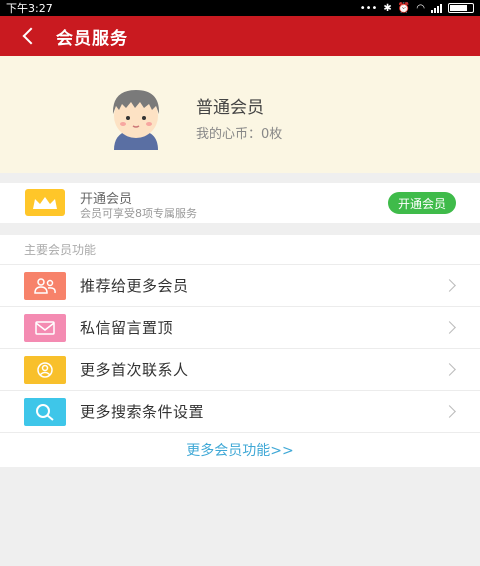  What do you see at coordinates (240, 8) in the screenshot?
I see `status-bar: 下午3:27 ••• ✱ ⏰ ◠` at bounding box center [240, 8].